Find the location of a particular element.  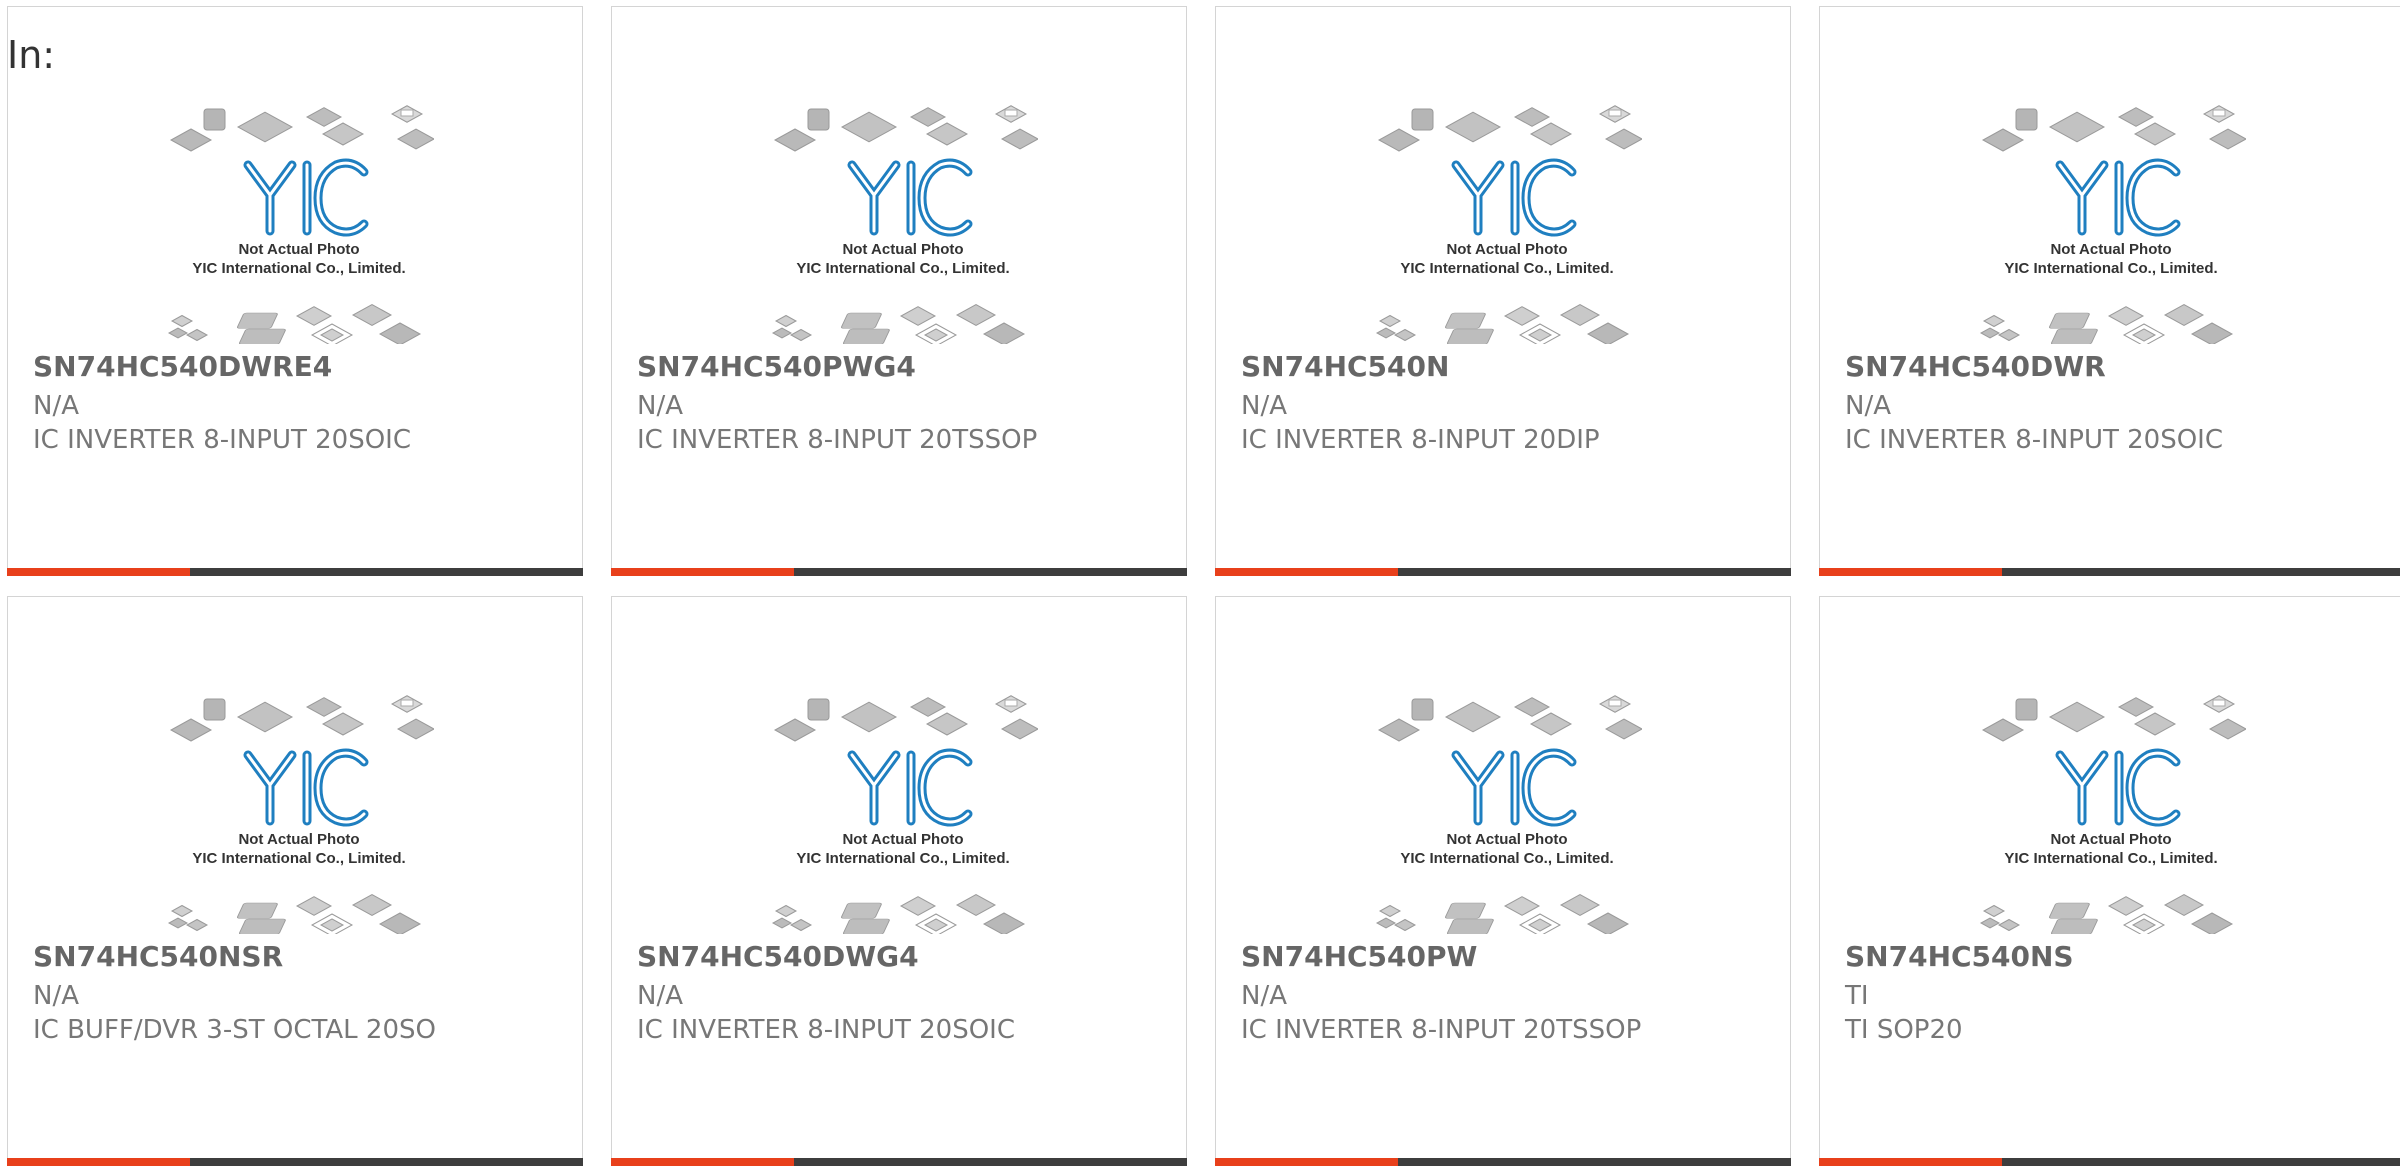

part-number: SN74HC540DWRE4 is located at coordinates (182, 366).